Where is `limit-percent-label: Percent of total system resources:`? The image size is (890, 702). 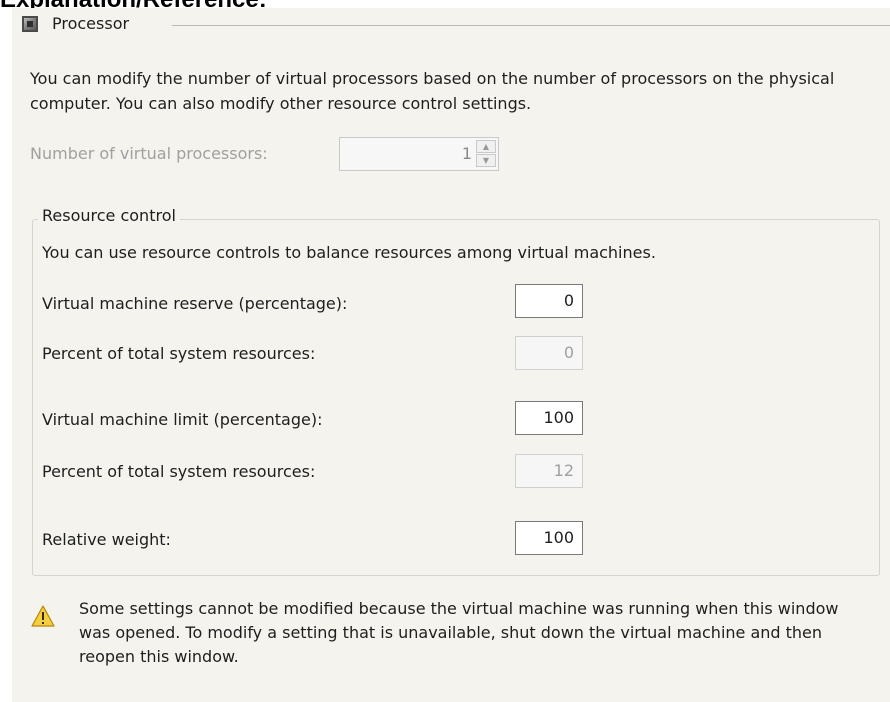
limit-percent-label: Percent of total system resources: is located at coordinates (179, 471).